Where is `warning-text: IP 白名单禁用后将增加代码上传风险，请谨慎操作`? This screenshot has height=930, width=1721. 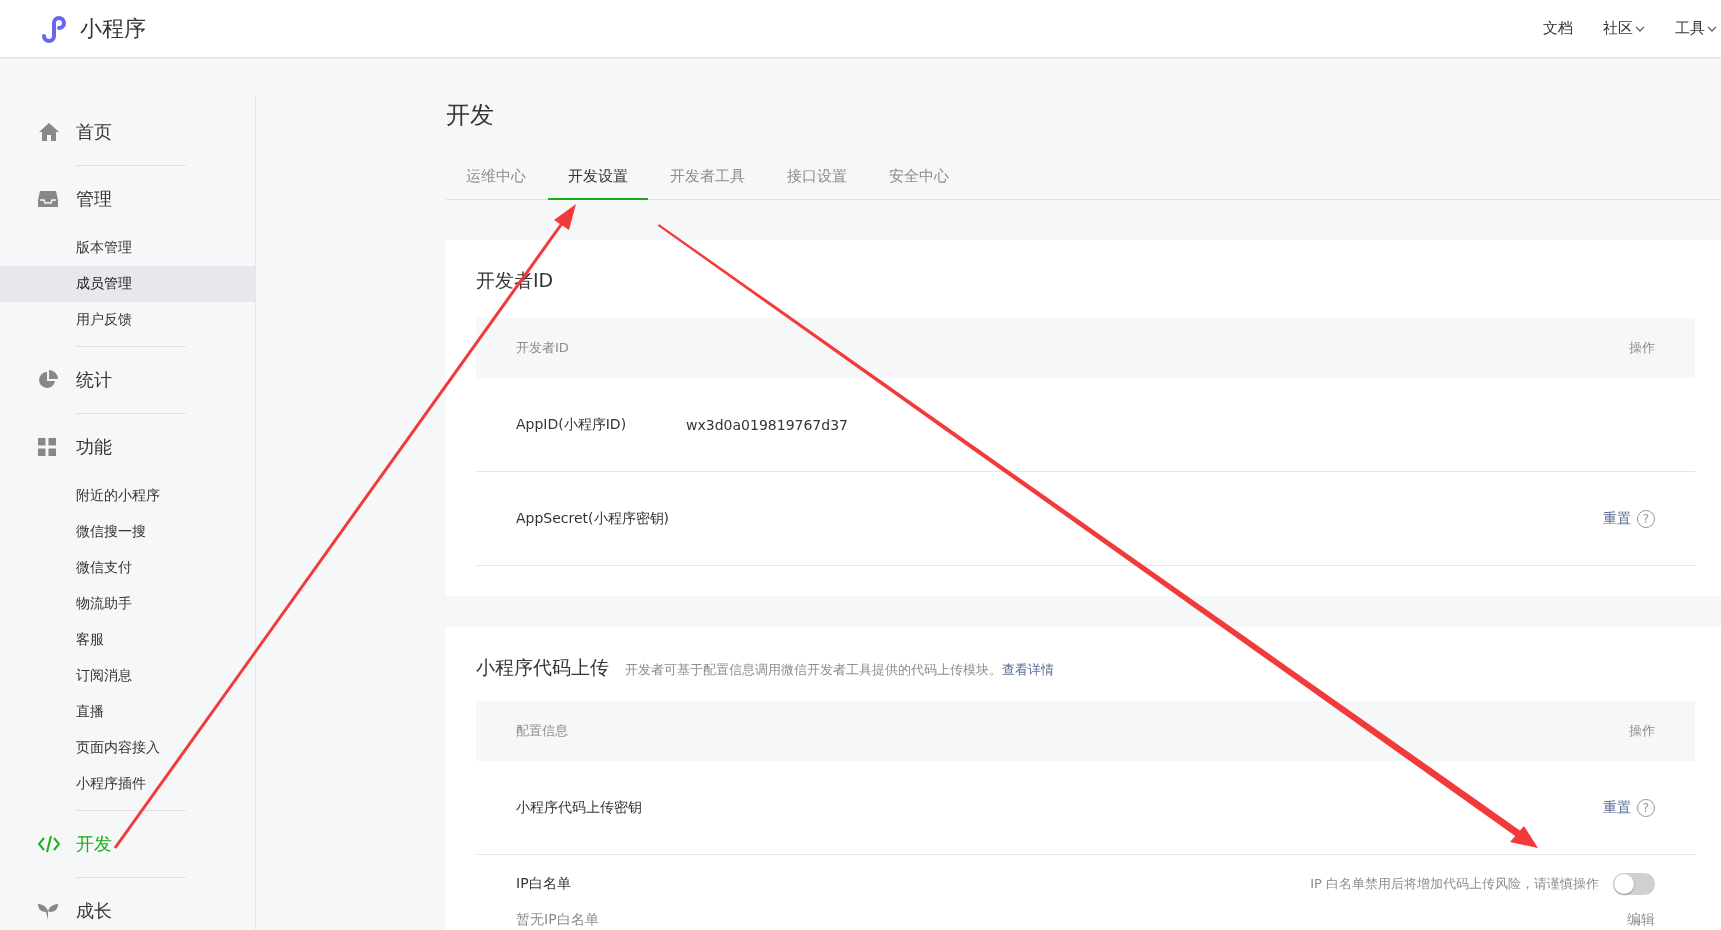 warning-text: IP 白名单禁用后将增加代码上传风险，请谨慎操作 is located at coordinates (1454, 884).